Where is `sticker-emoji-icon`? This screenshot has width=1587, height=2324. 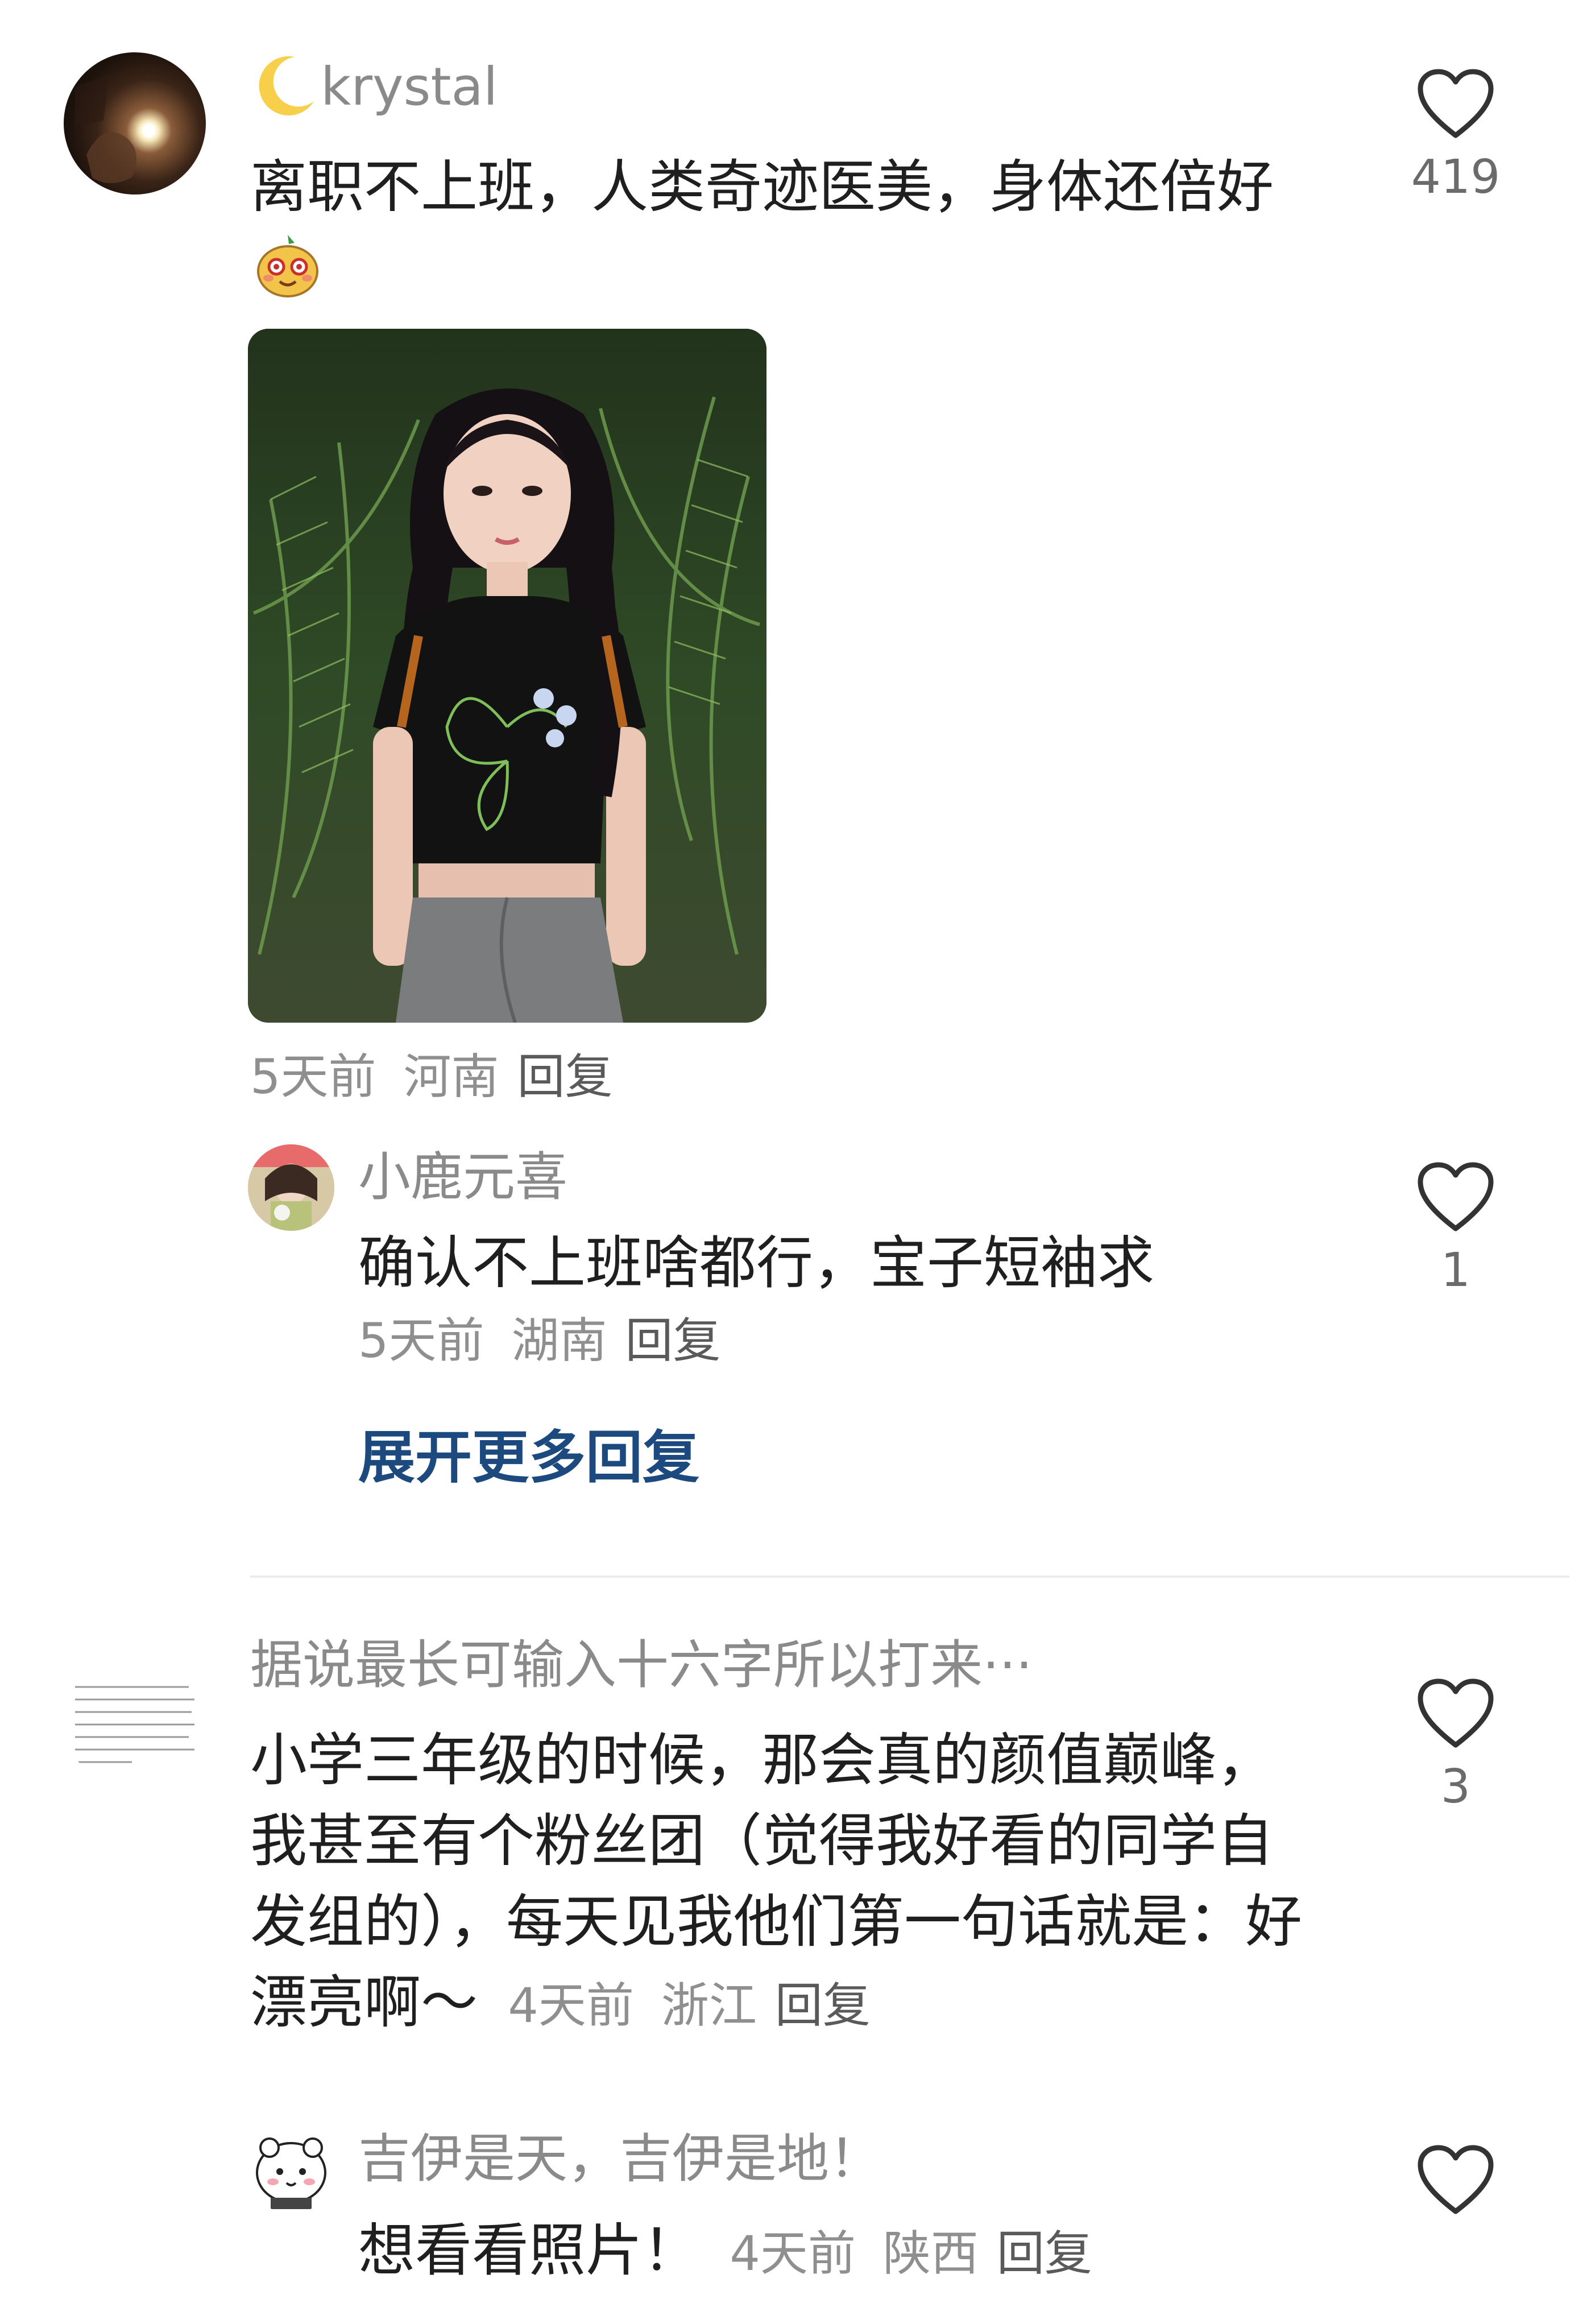 sticker-emoji-icon is located at coordinates (288, 266).